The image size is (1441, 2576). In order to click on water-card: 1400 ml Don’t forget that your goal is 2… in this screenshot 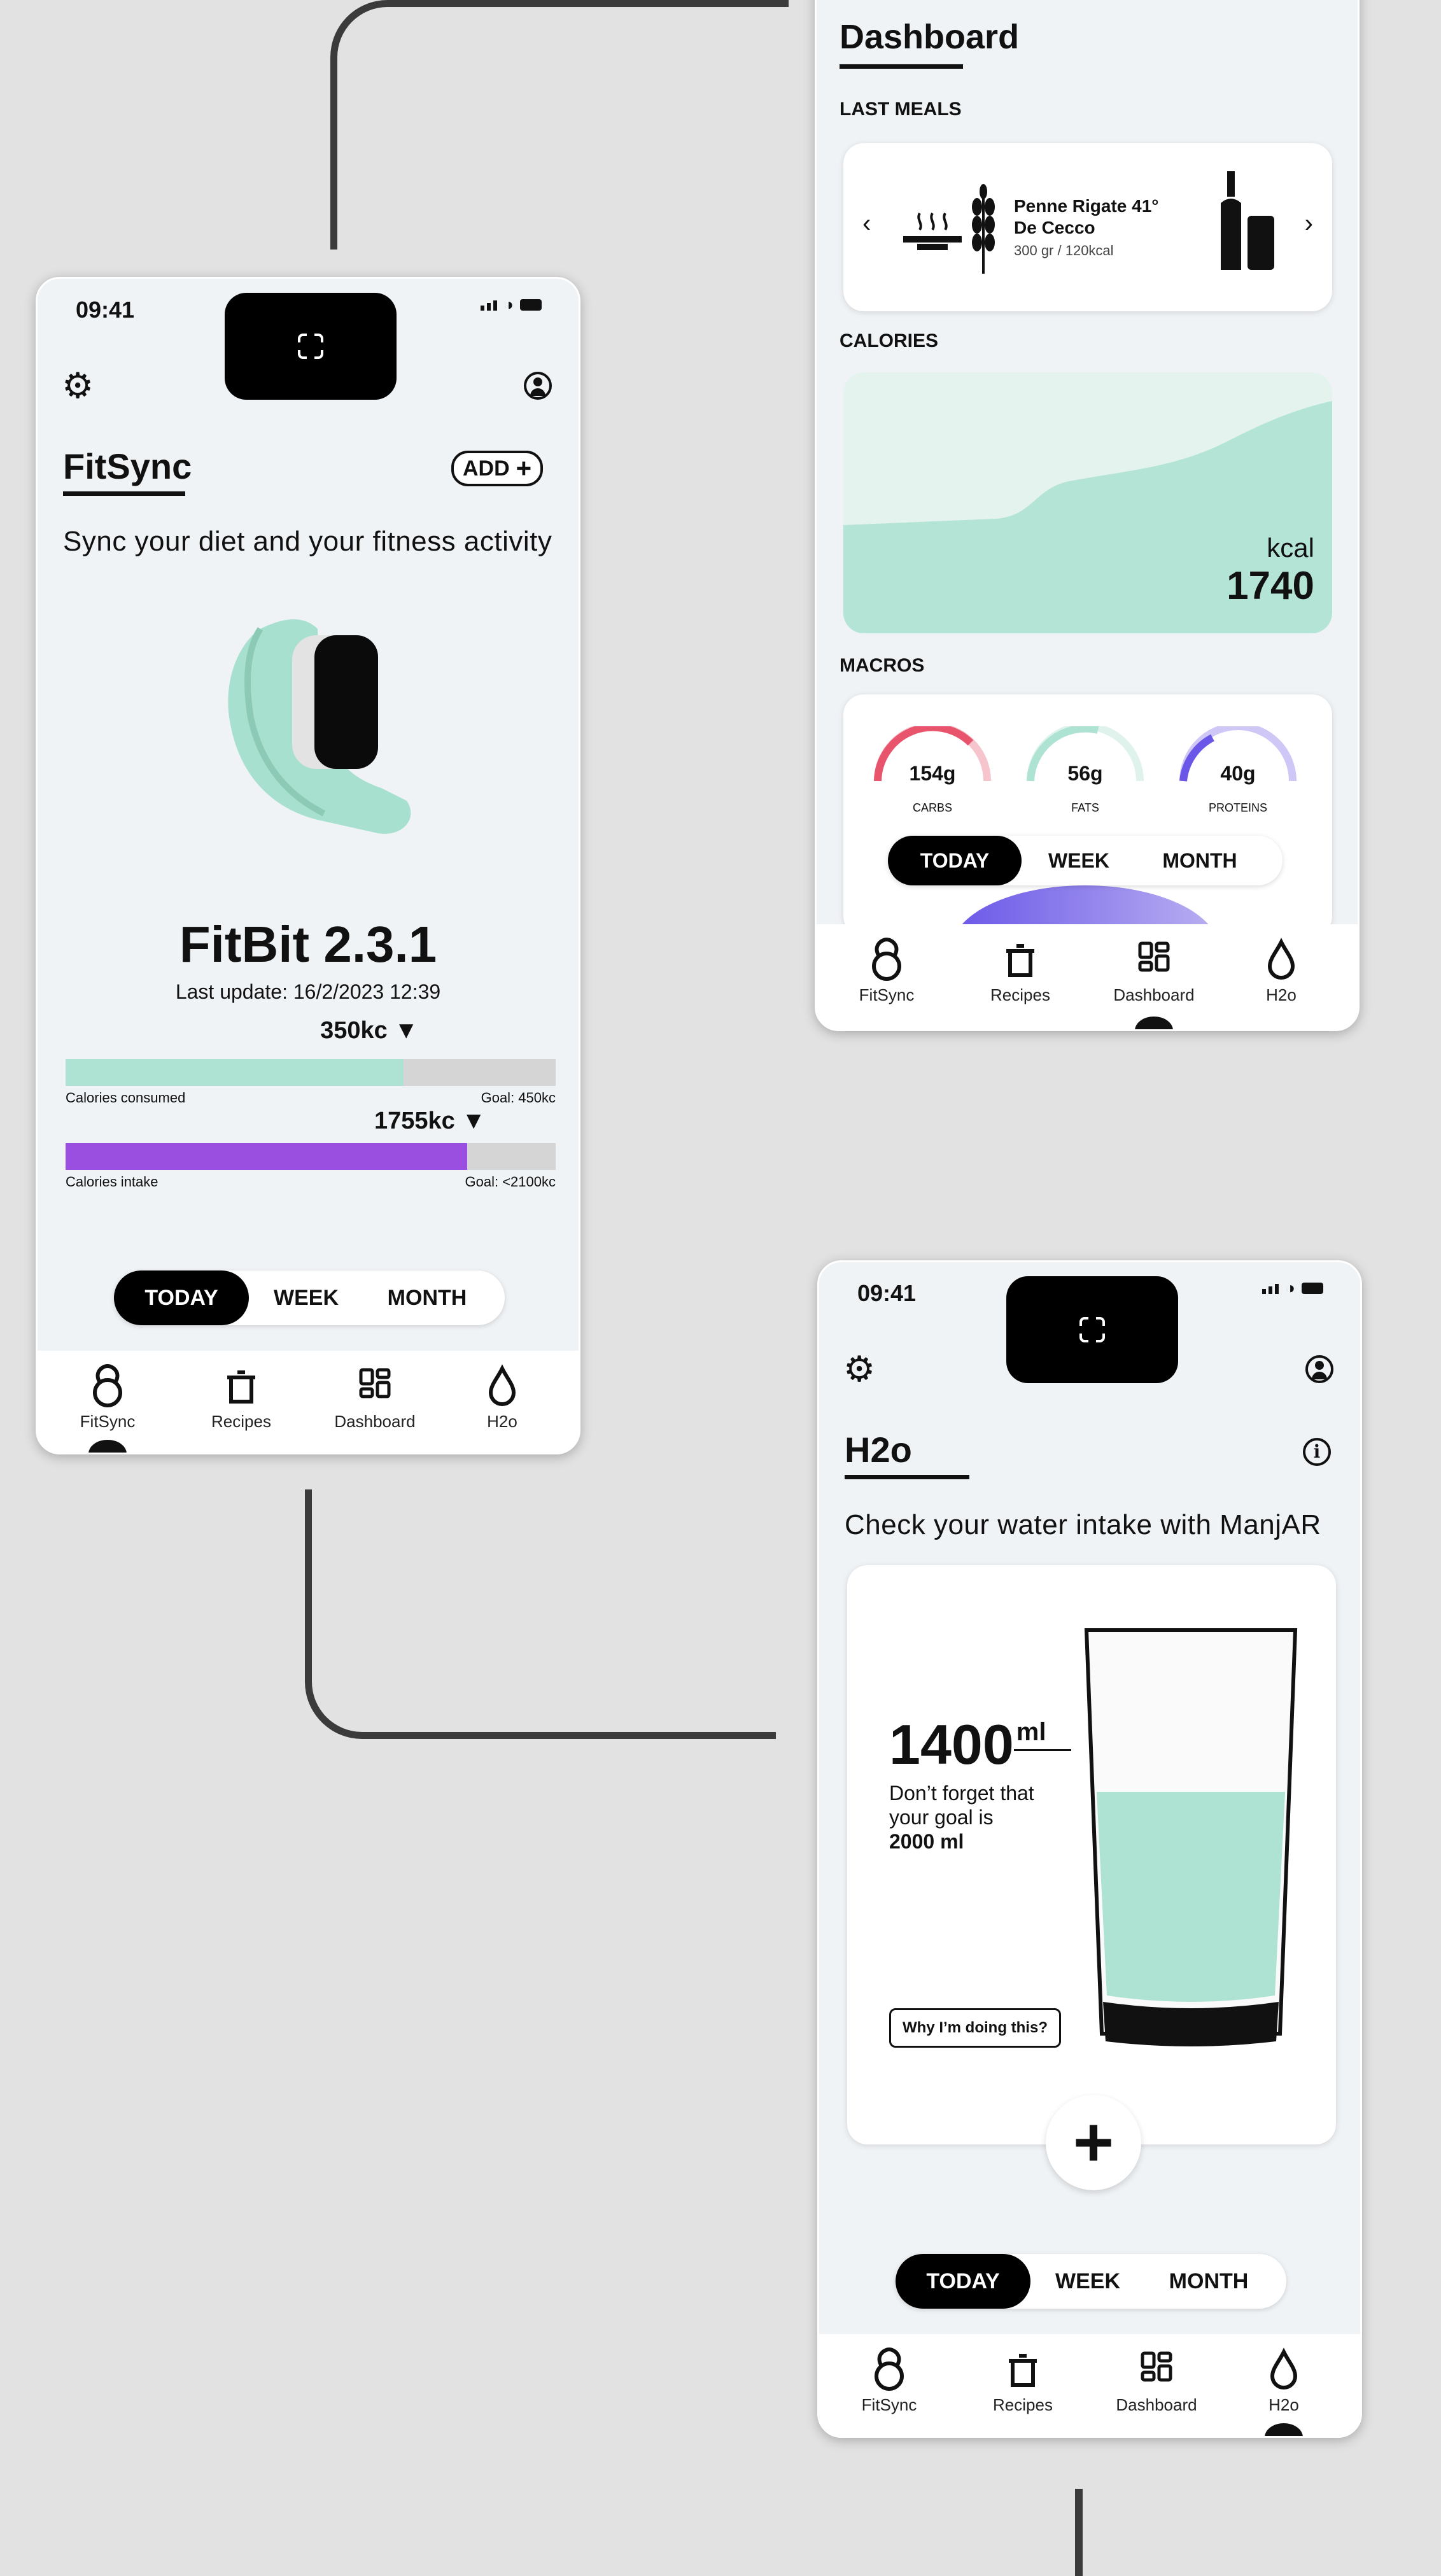, I will do `click(1091, 1878)`.